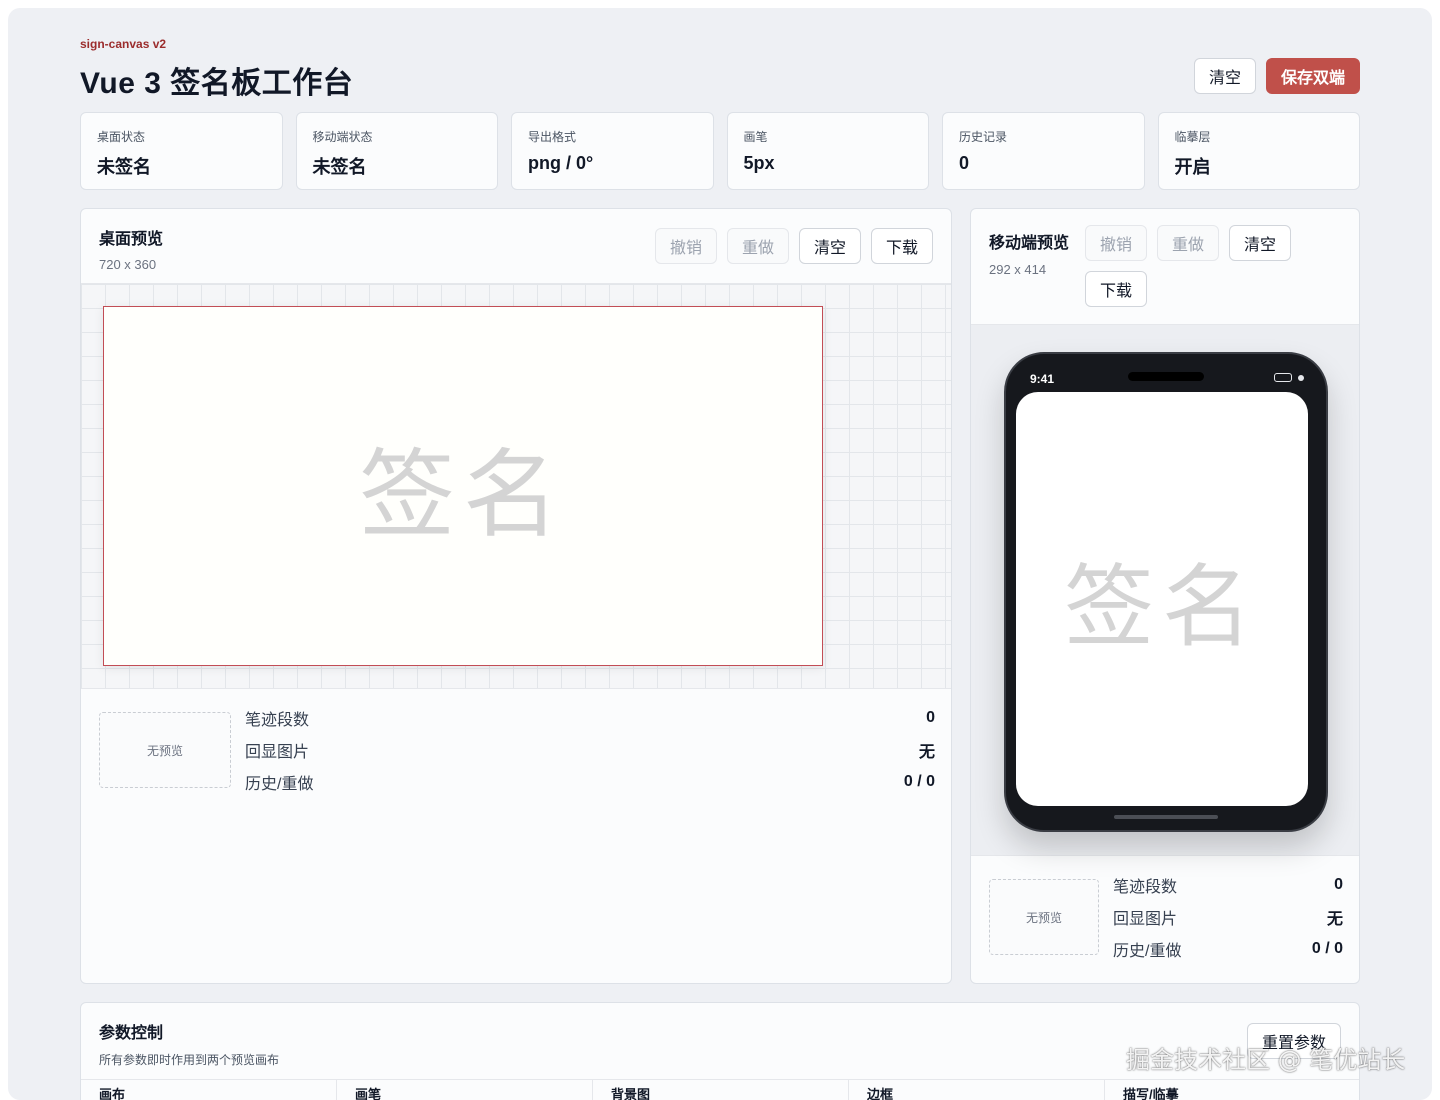 The width and height of the screenshot is (1440, 1100). Describe the element at coordinates (1029, 255) in the screenshot. I see `mobile-panel-header: 移动端预览 292 x 414` at that location.